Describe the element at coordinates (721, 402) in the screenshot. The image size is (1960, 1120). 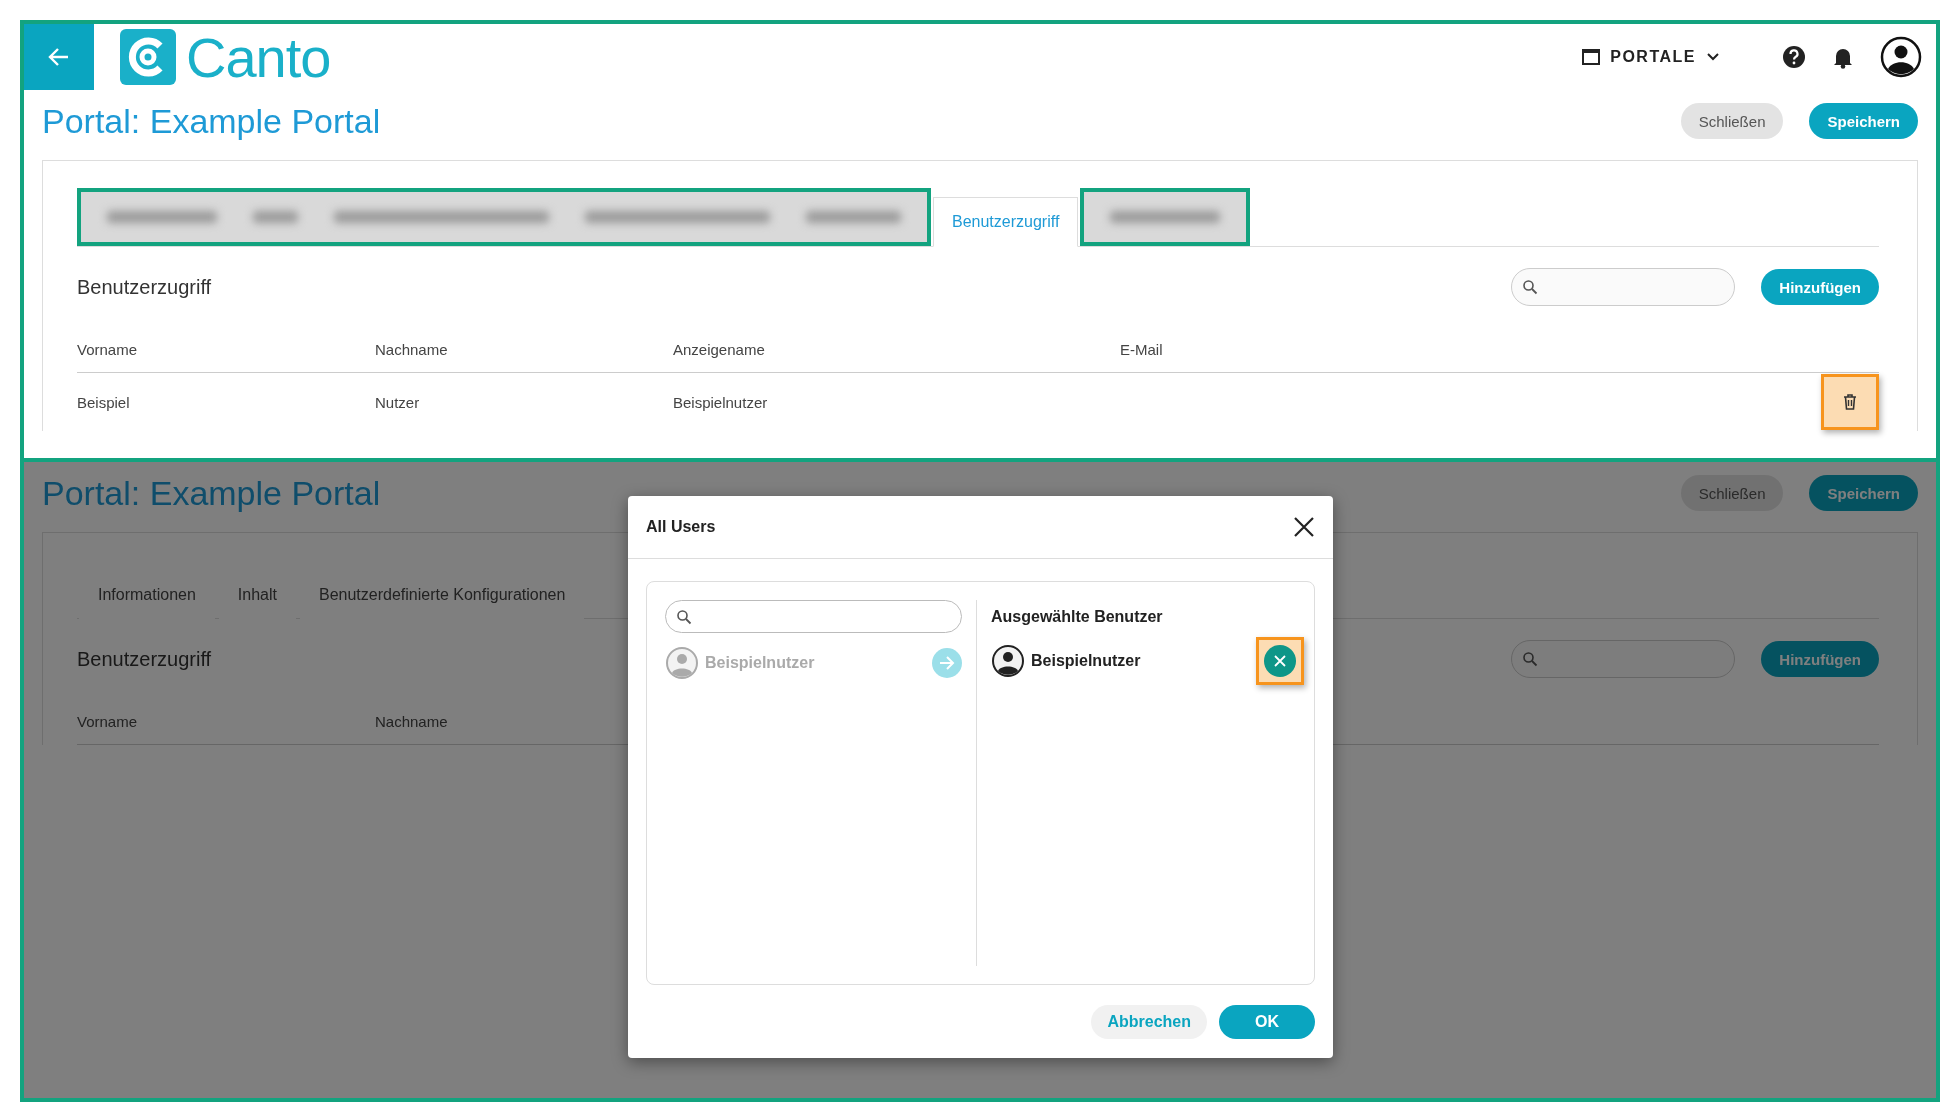
I see `table-cell-text: Beispielnutzer` at that location.